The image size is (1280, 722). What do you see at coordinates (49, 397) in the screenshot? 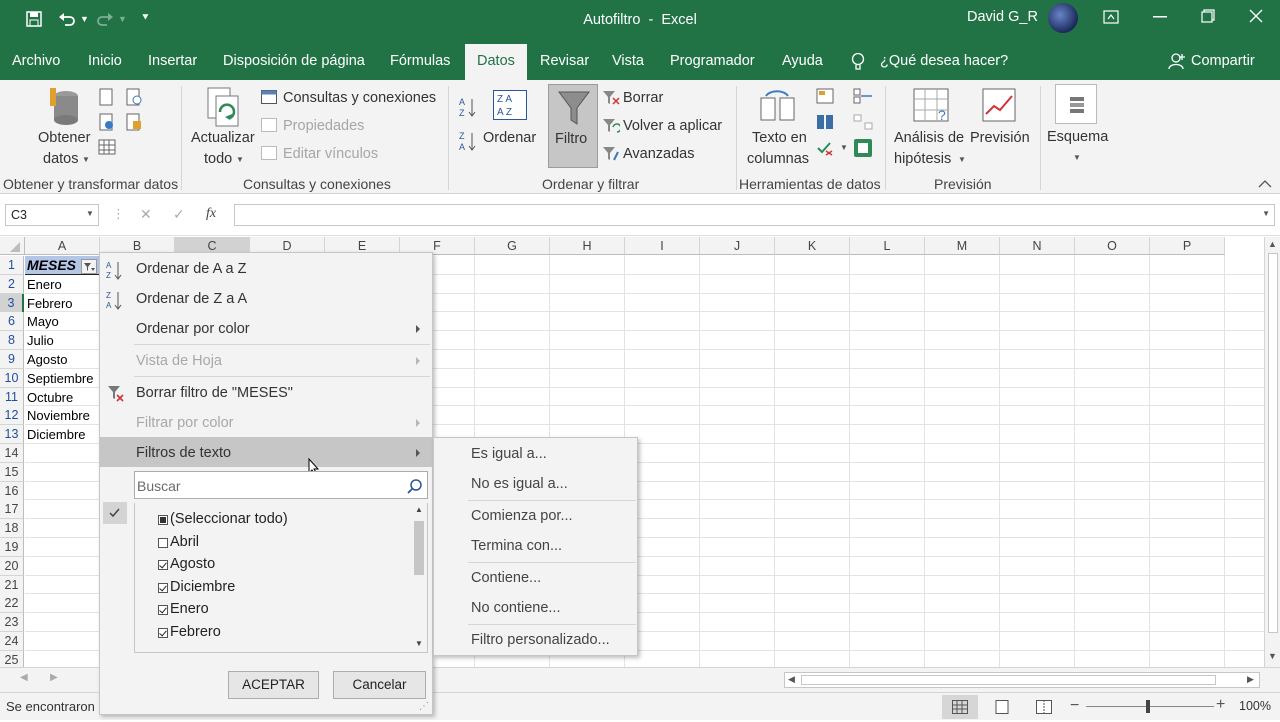
I see `data-cell: Octubre` at bounding box center [49, 397].